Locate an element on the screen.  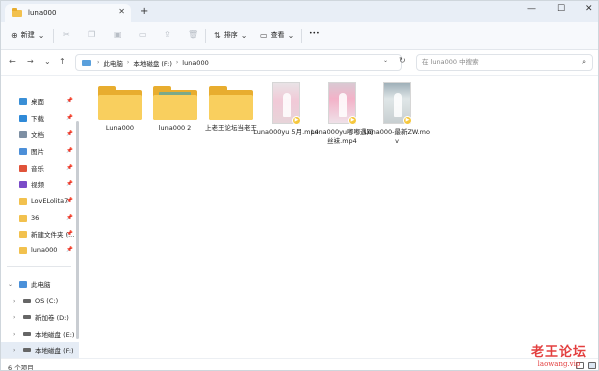
sidebar-item-label: 36 is located at coordinates (35, 218).